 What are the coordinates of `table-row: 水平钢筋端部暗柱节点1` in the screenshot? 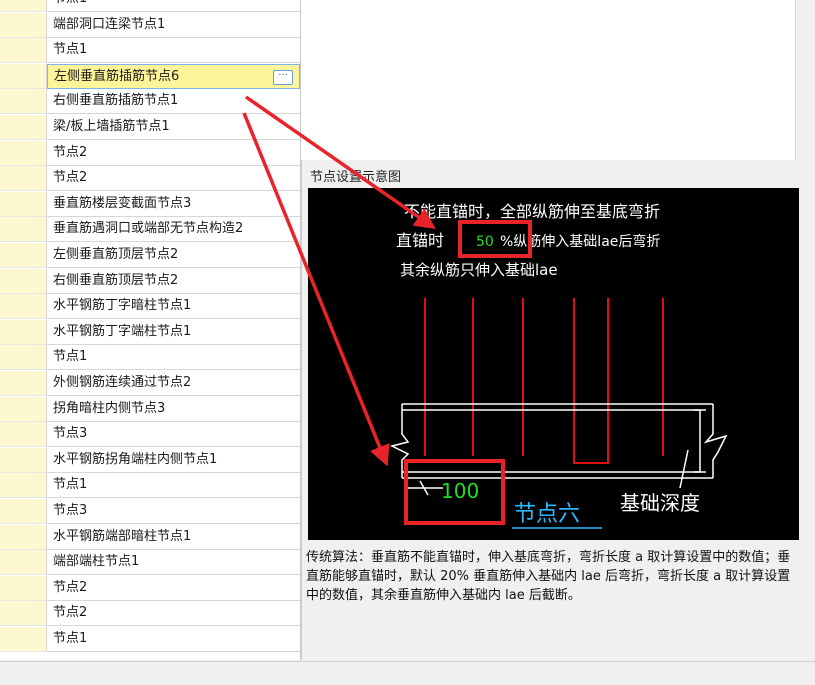 It's located at (150, 537).